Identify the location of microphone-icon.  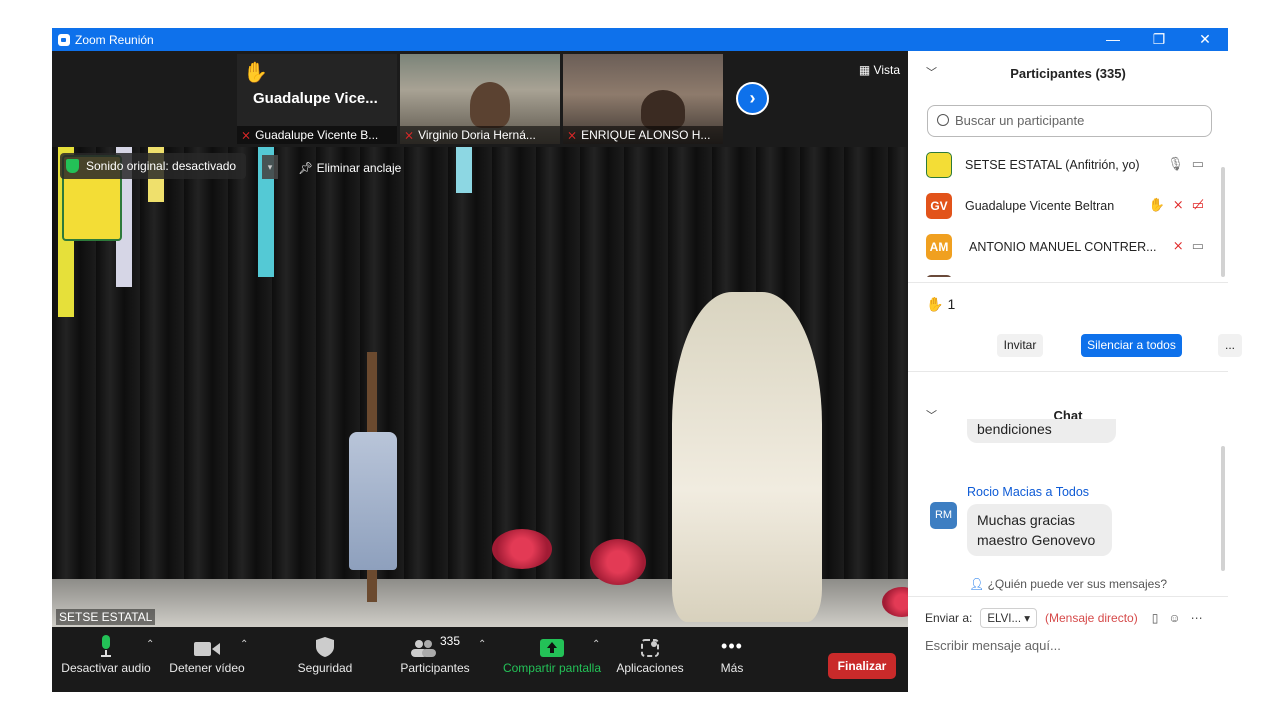
(106, 646).